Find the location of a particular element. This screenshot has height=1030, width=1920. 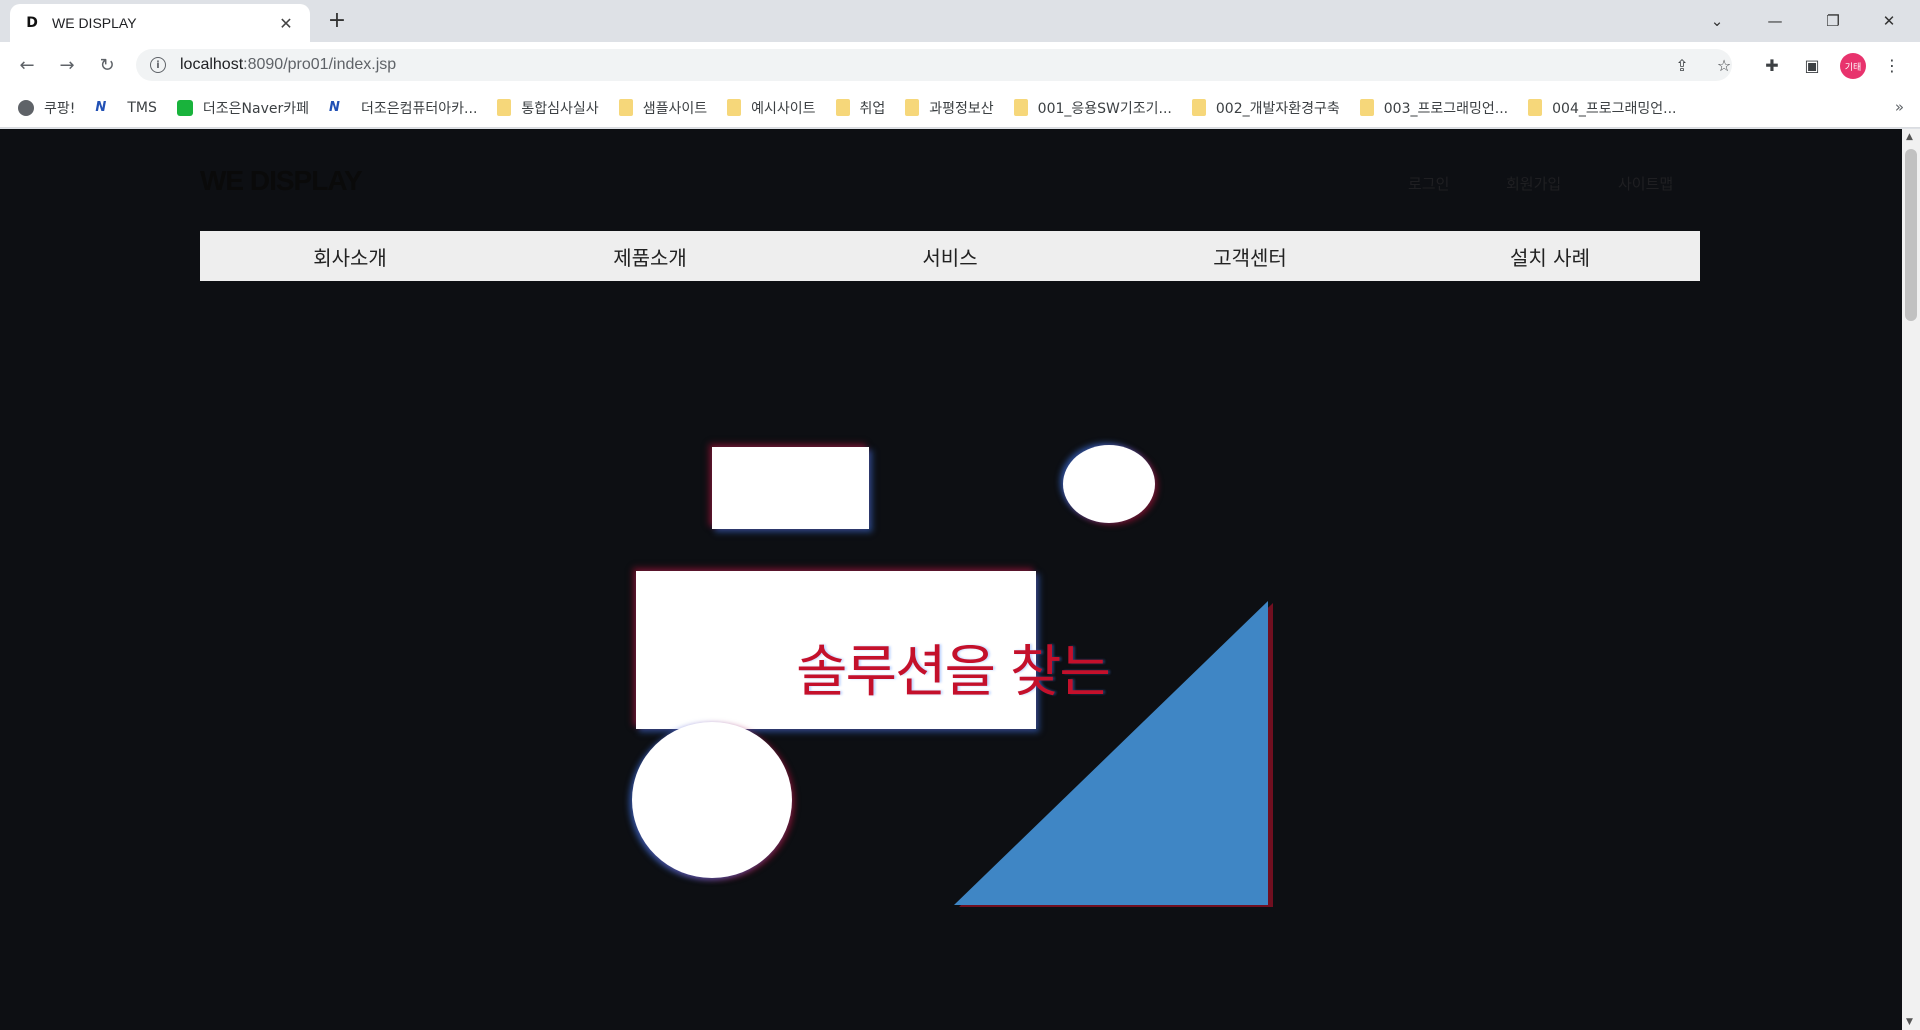

hero-ellipse-small is located at coordinates (1109, 484).